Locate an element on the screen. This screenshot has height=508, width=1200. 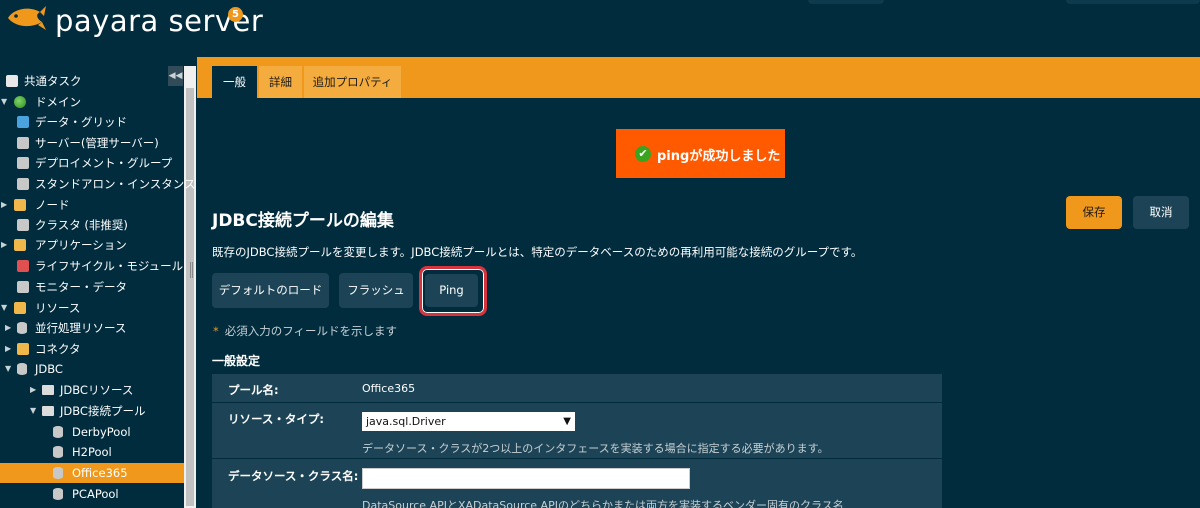
resources-icon is located at coordinates (20, 308).